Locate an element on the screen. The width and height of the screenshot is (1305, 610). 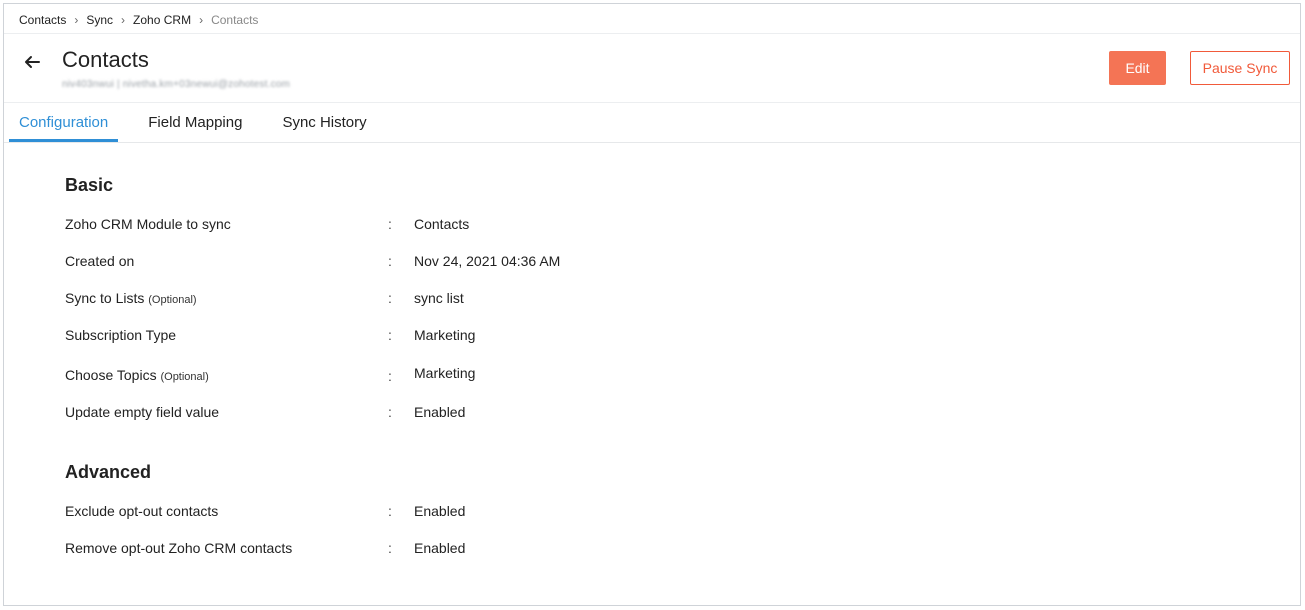
breadcrumb-sync: Sync is located at coordinates (99, 20).